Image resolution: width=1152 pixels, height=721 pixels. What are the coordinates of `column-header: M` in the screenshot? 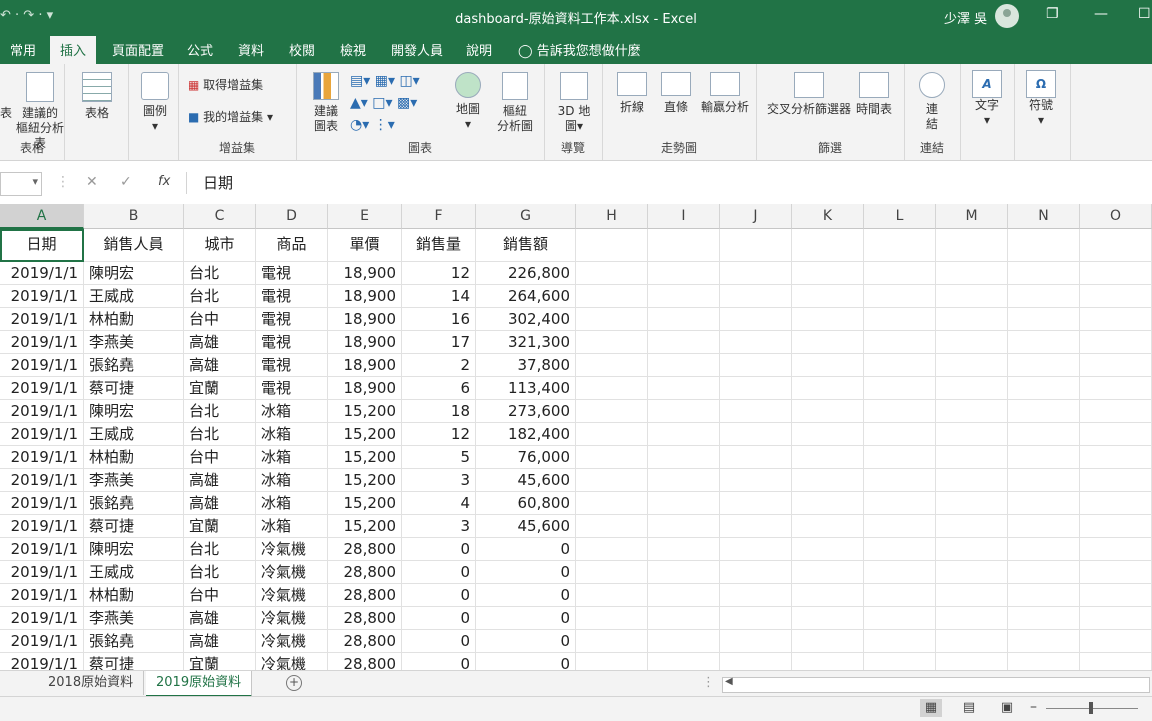 It's located at (972, 216).